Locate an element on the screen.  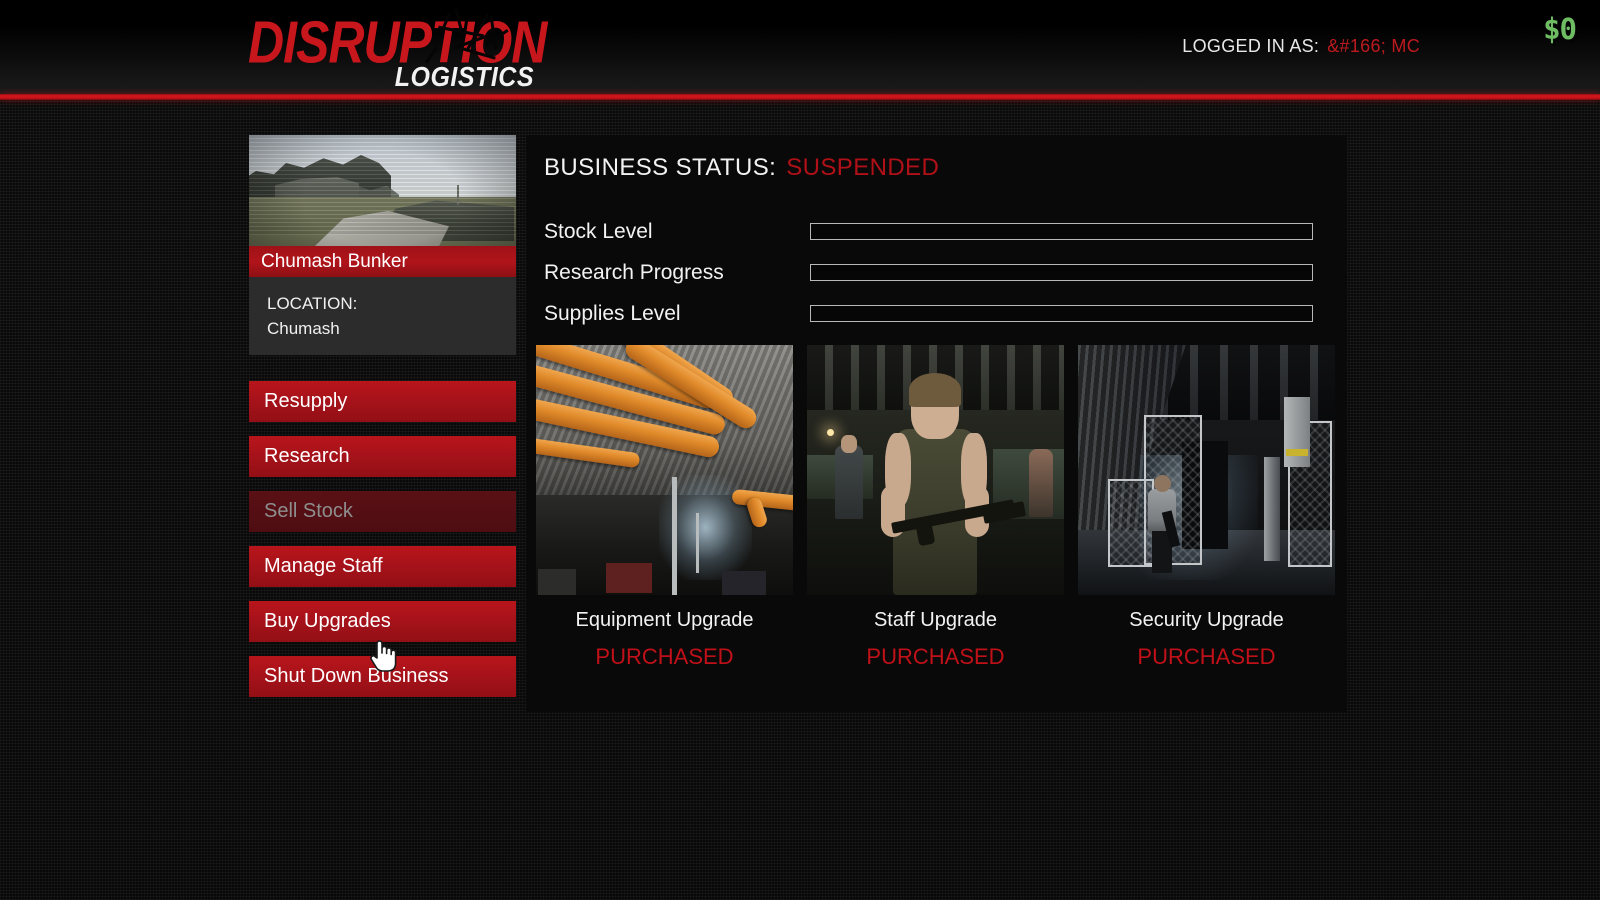
business-status-row: BUSINESS STATUS: SUSPENDED is located at coordinates (741, 168).